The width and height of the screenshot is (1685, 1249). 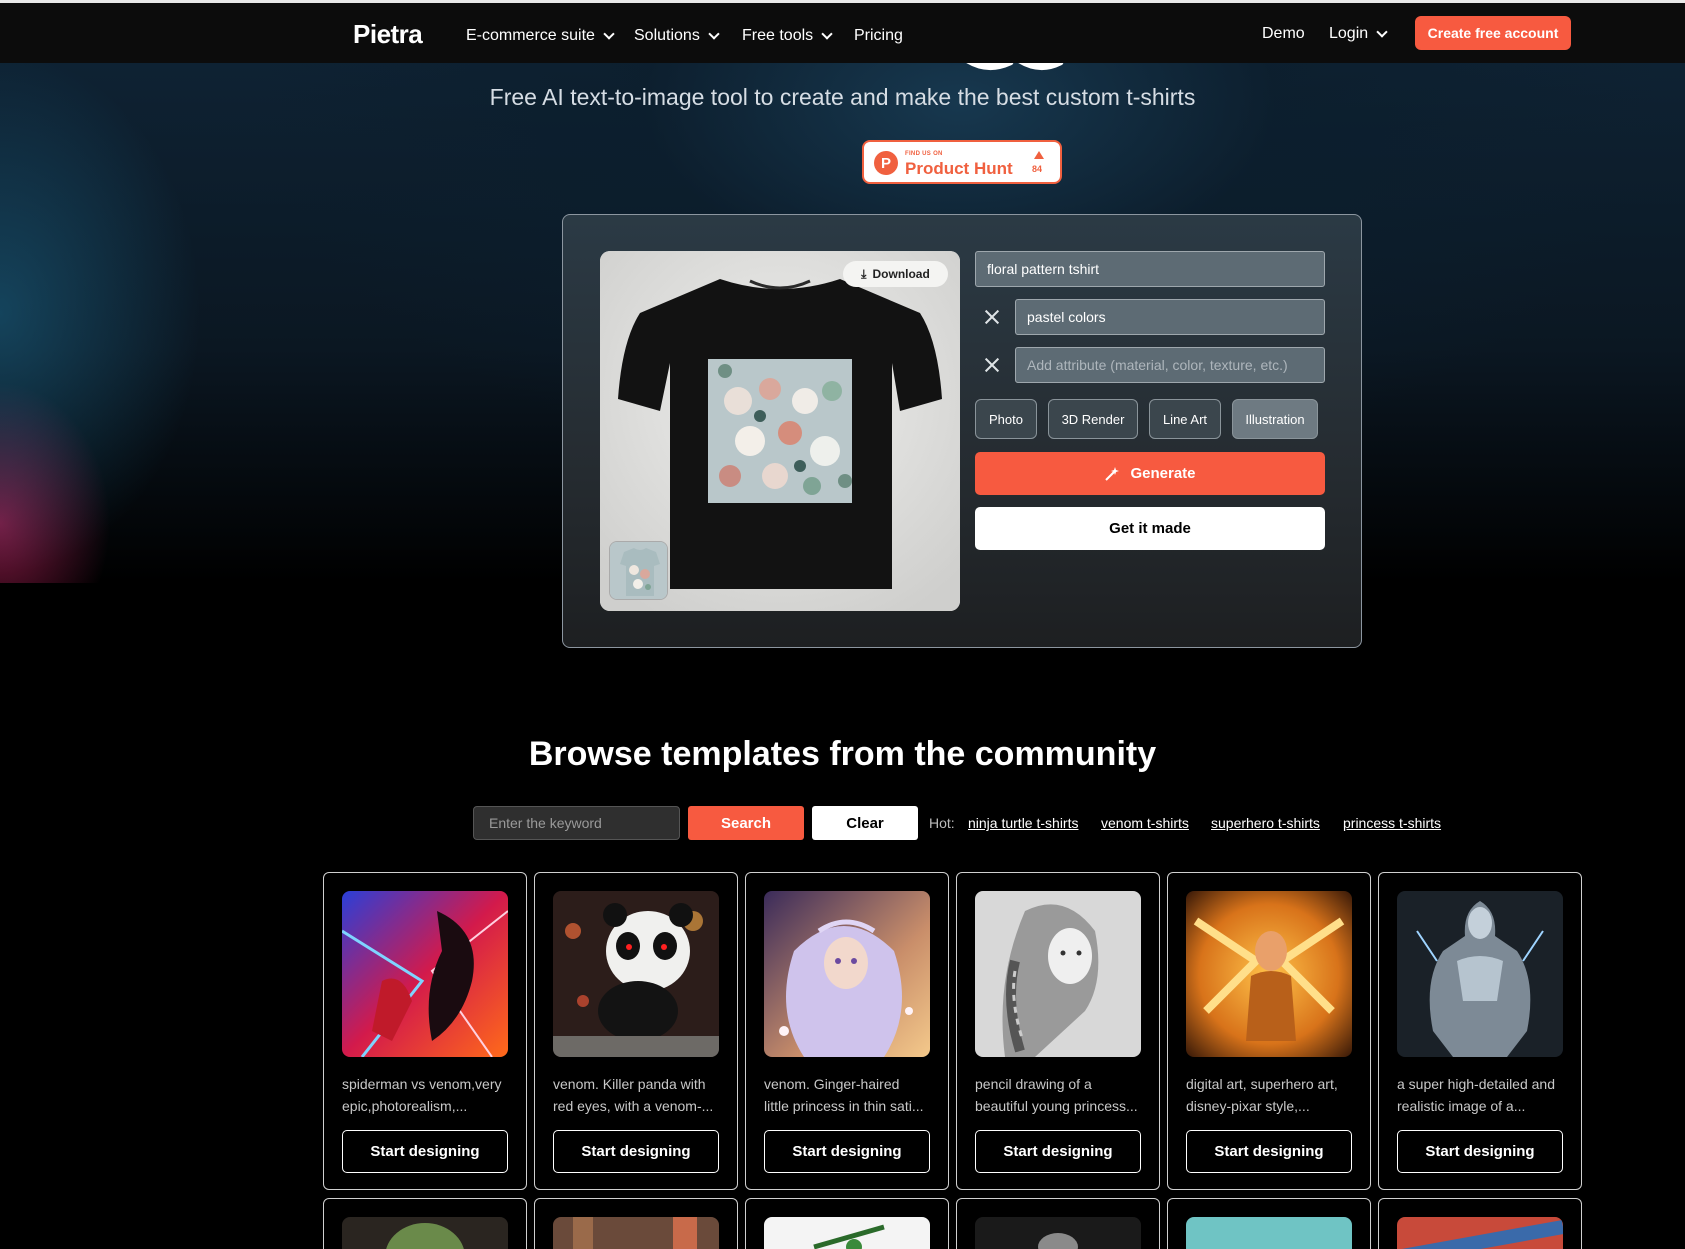 What do you see at coordinates (746, 823) in the screenshot?
I see `search-button: Search` at bounding box center [746, 823].